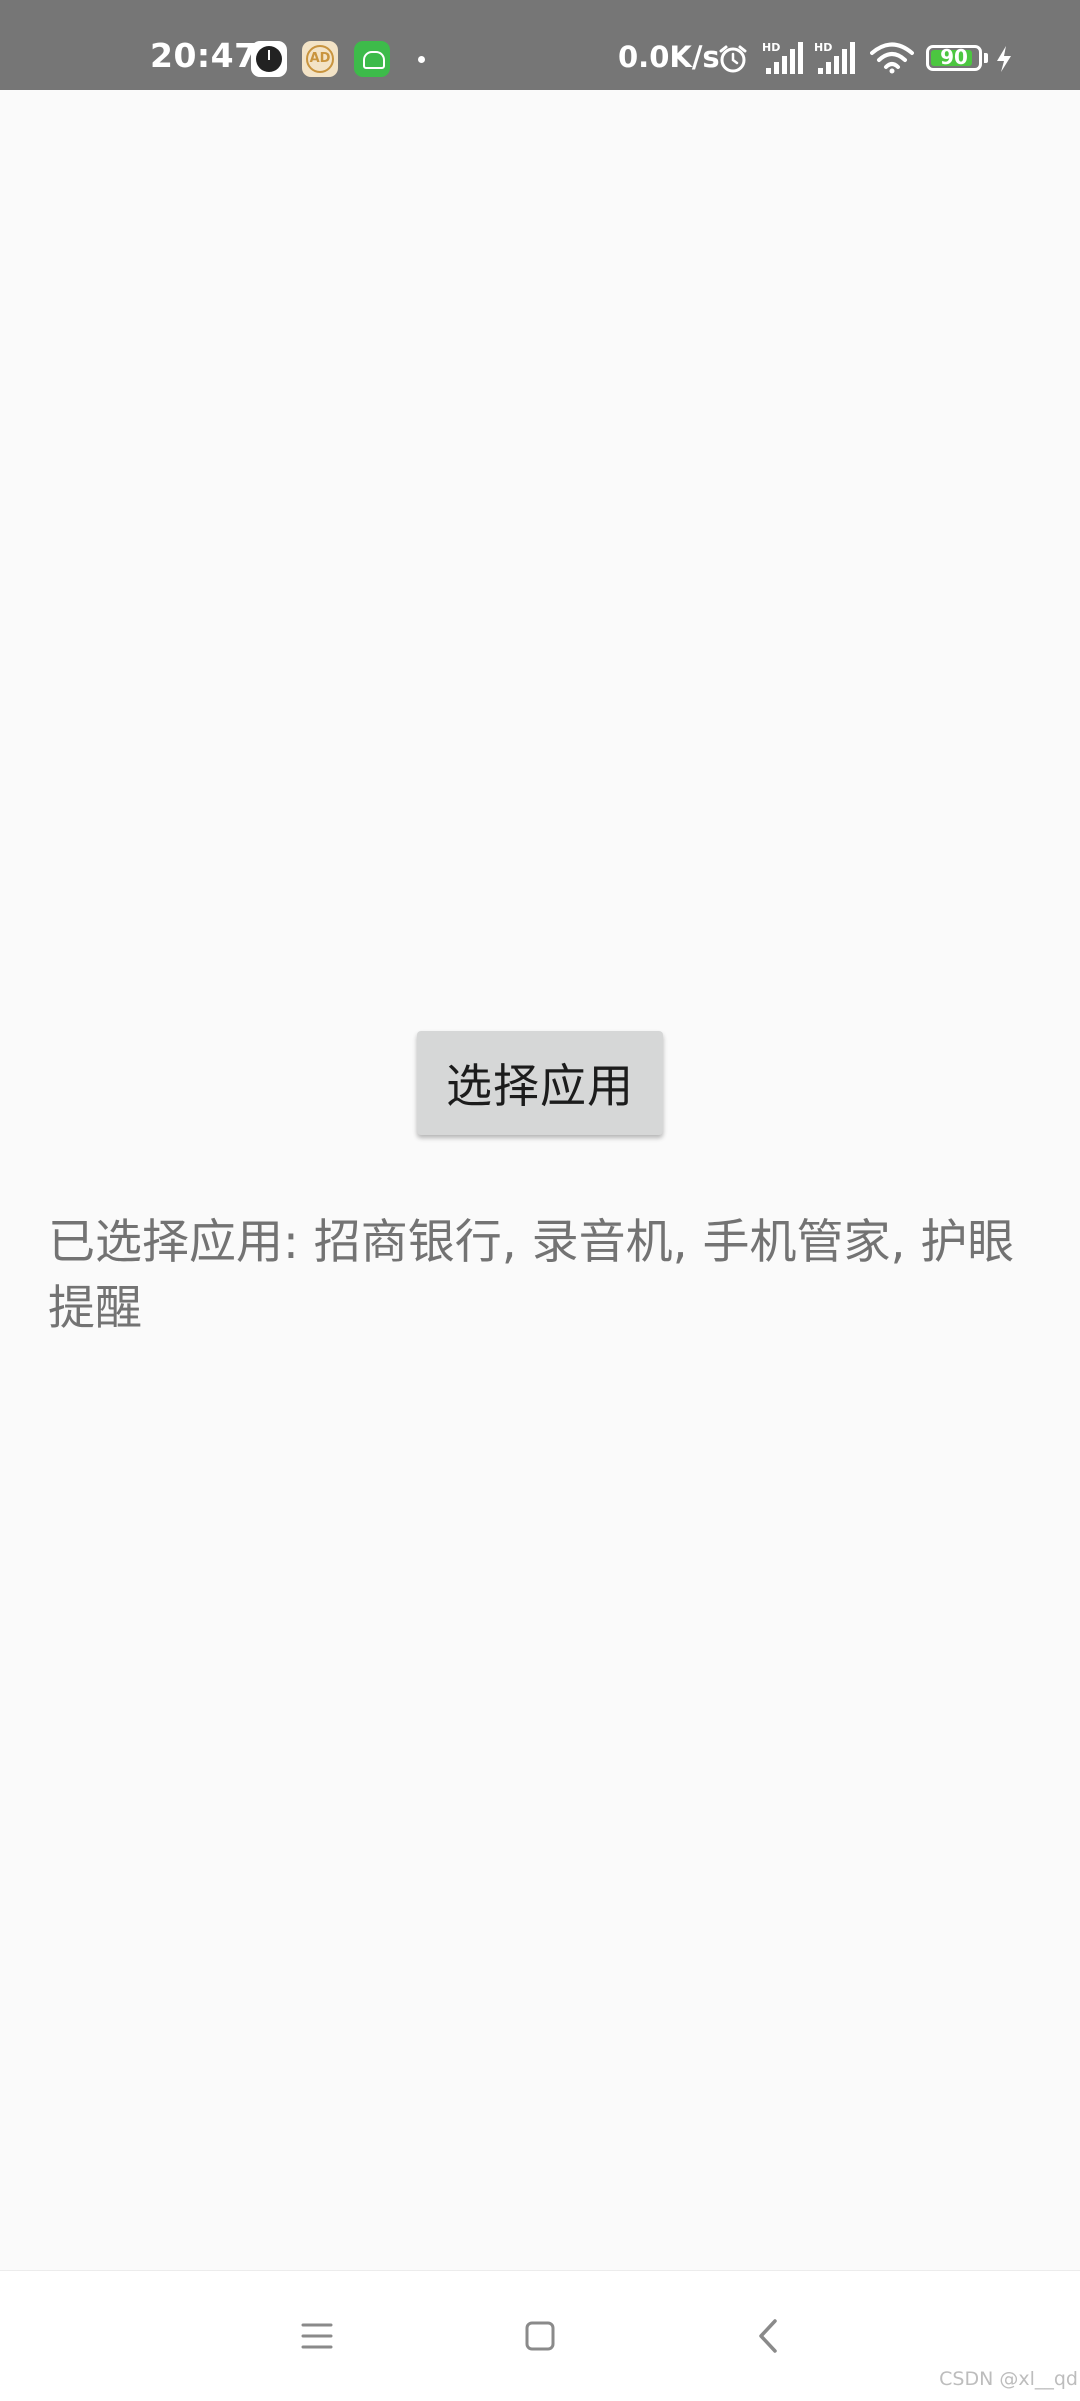 The height and width of the screenshot is (2401, 1080). Describe the element at coordinates (1004, 59) in the screenshot. I see `charging-icon` at that location.